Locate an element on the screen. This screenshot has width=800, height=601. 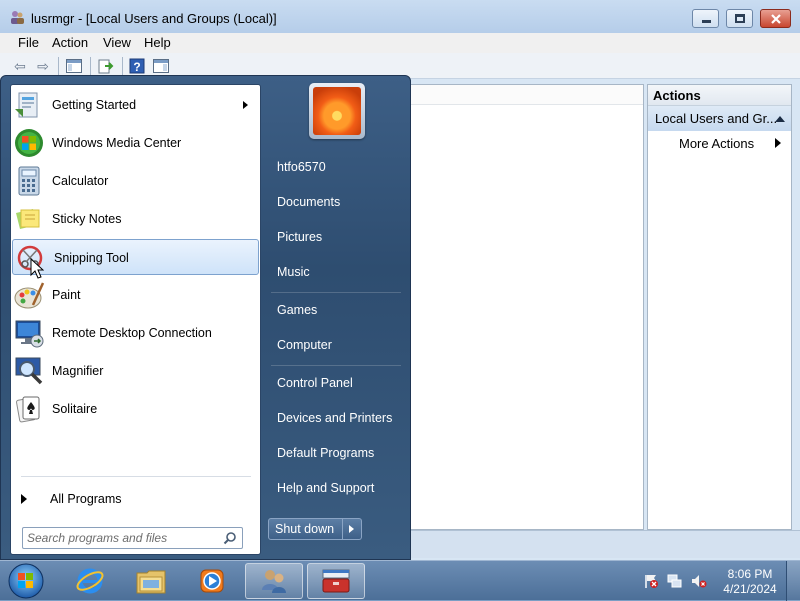
all-programs-button: All Programs is located at coordinates (86, 499).